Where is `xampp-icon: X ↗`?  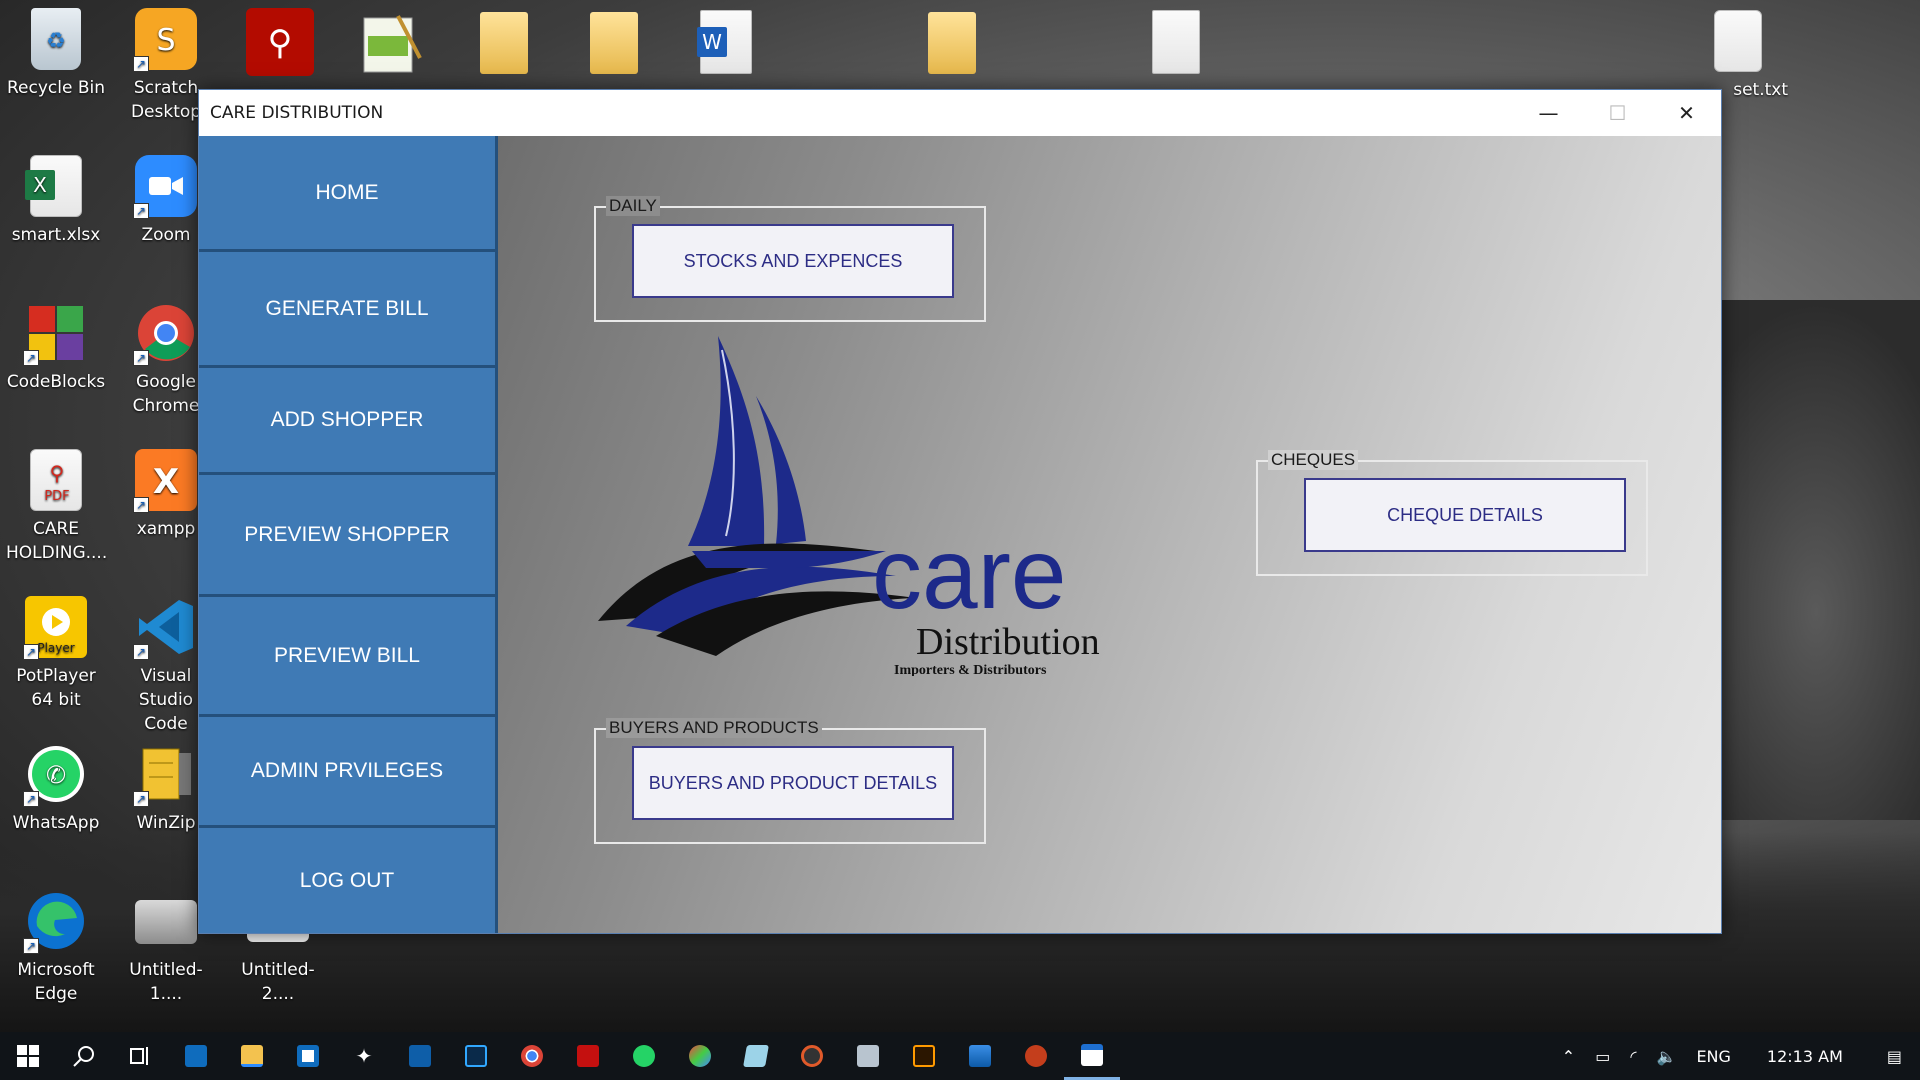
xampp-icon: X ↗ is located at coordinates (165, 481).